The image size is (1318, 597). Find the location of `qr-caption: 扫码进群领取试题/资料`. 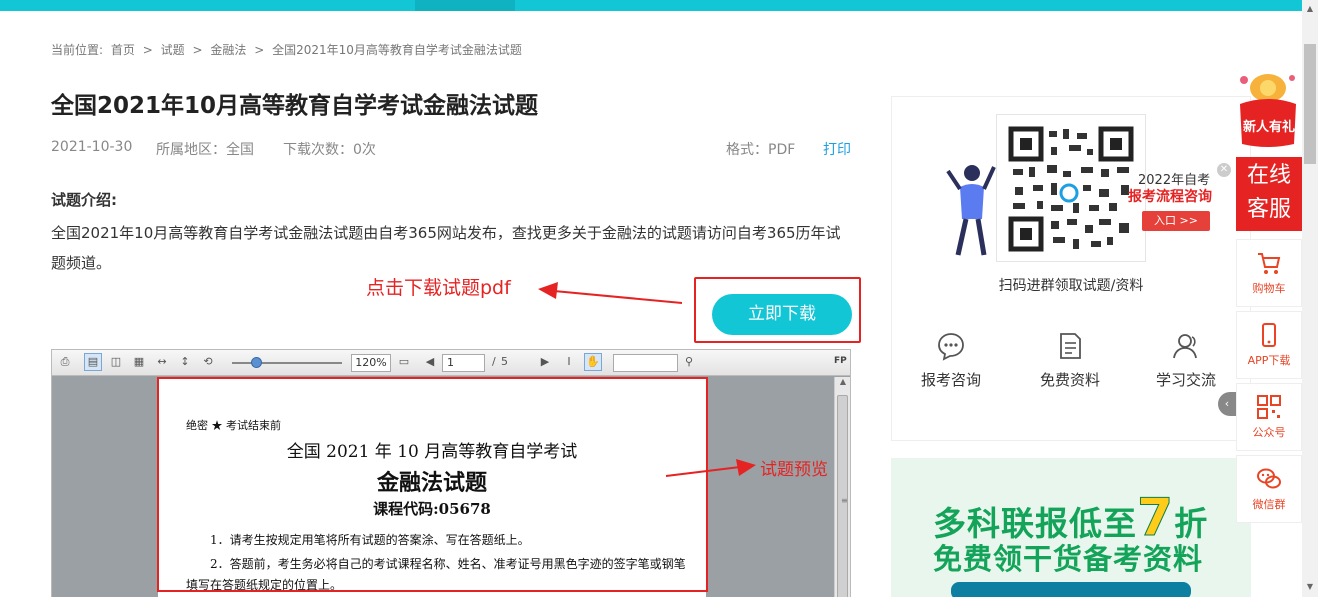

qr-caption: 扫码进群领取试题/资料 is located at coordinates (1071, 286).